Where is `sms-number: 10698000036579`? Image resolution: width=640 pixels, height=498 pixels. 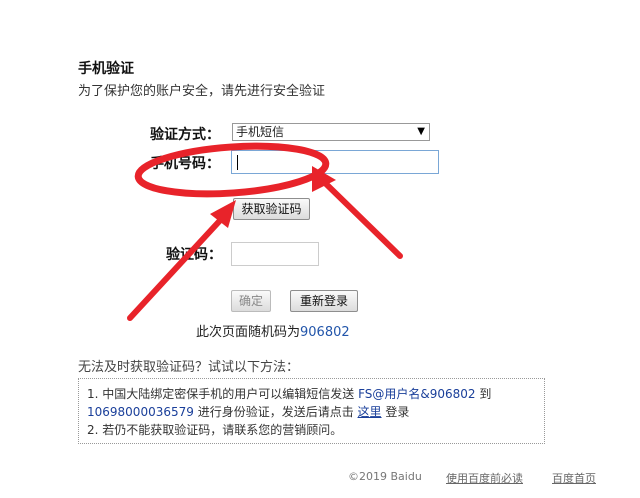
sms-number: 10698000036579 is located at coordinates (140, 412).